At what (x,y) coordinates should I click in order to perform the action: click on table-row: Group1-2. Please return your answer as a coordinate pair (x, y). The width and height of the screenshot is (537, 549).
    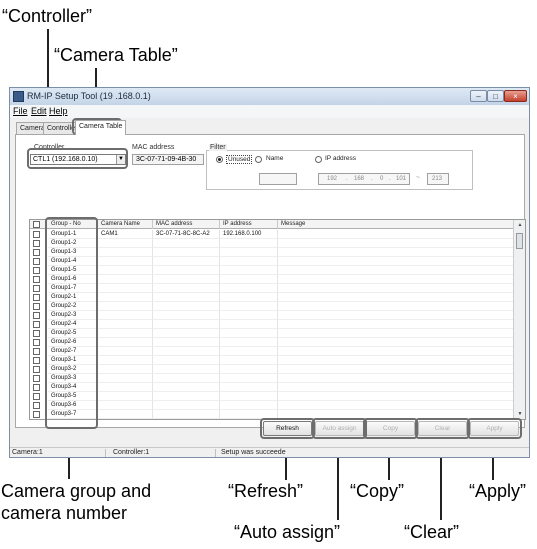
    Looking at the image, I should click on (272, 243).